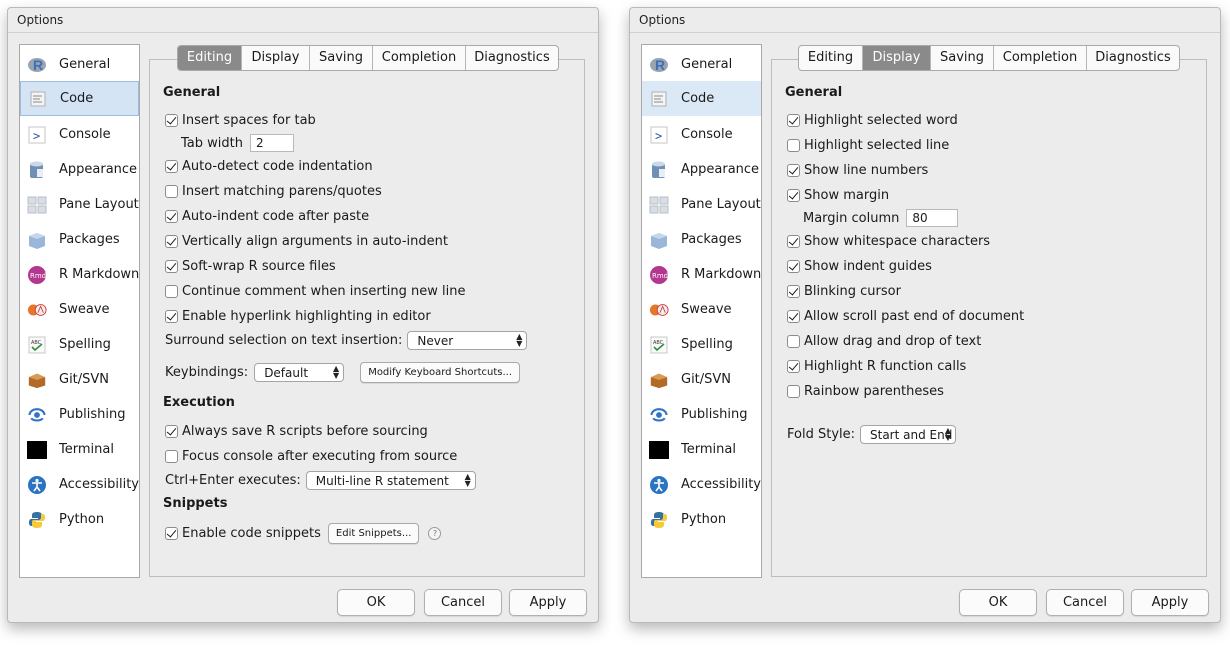 The height and width of the screenshot is (651, 1230). What do you see at coordinates (435, 533) in the screenshot?
I see `help-icon: ?` at bounding box center [435, 533].